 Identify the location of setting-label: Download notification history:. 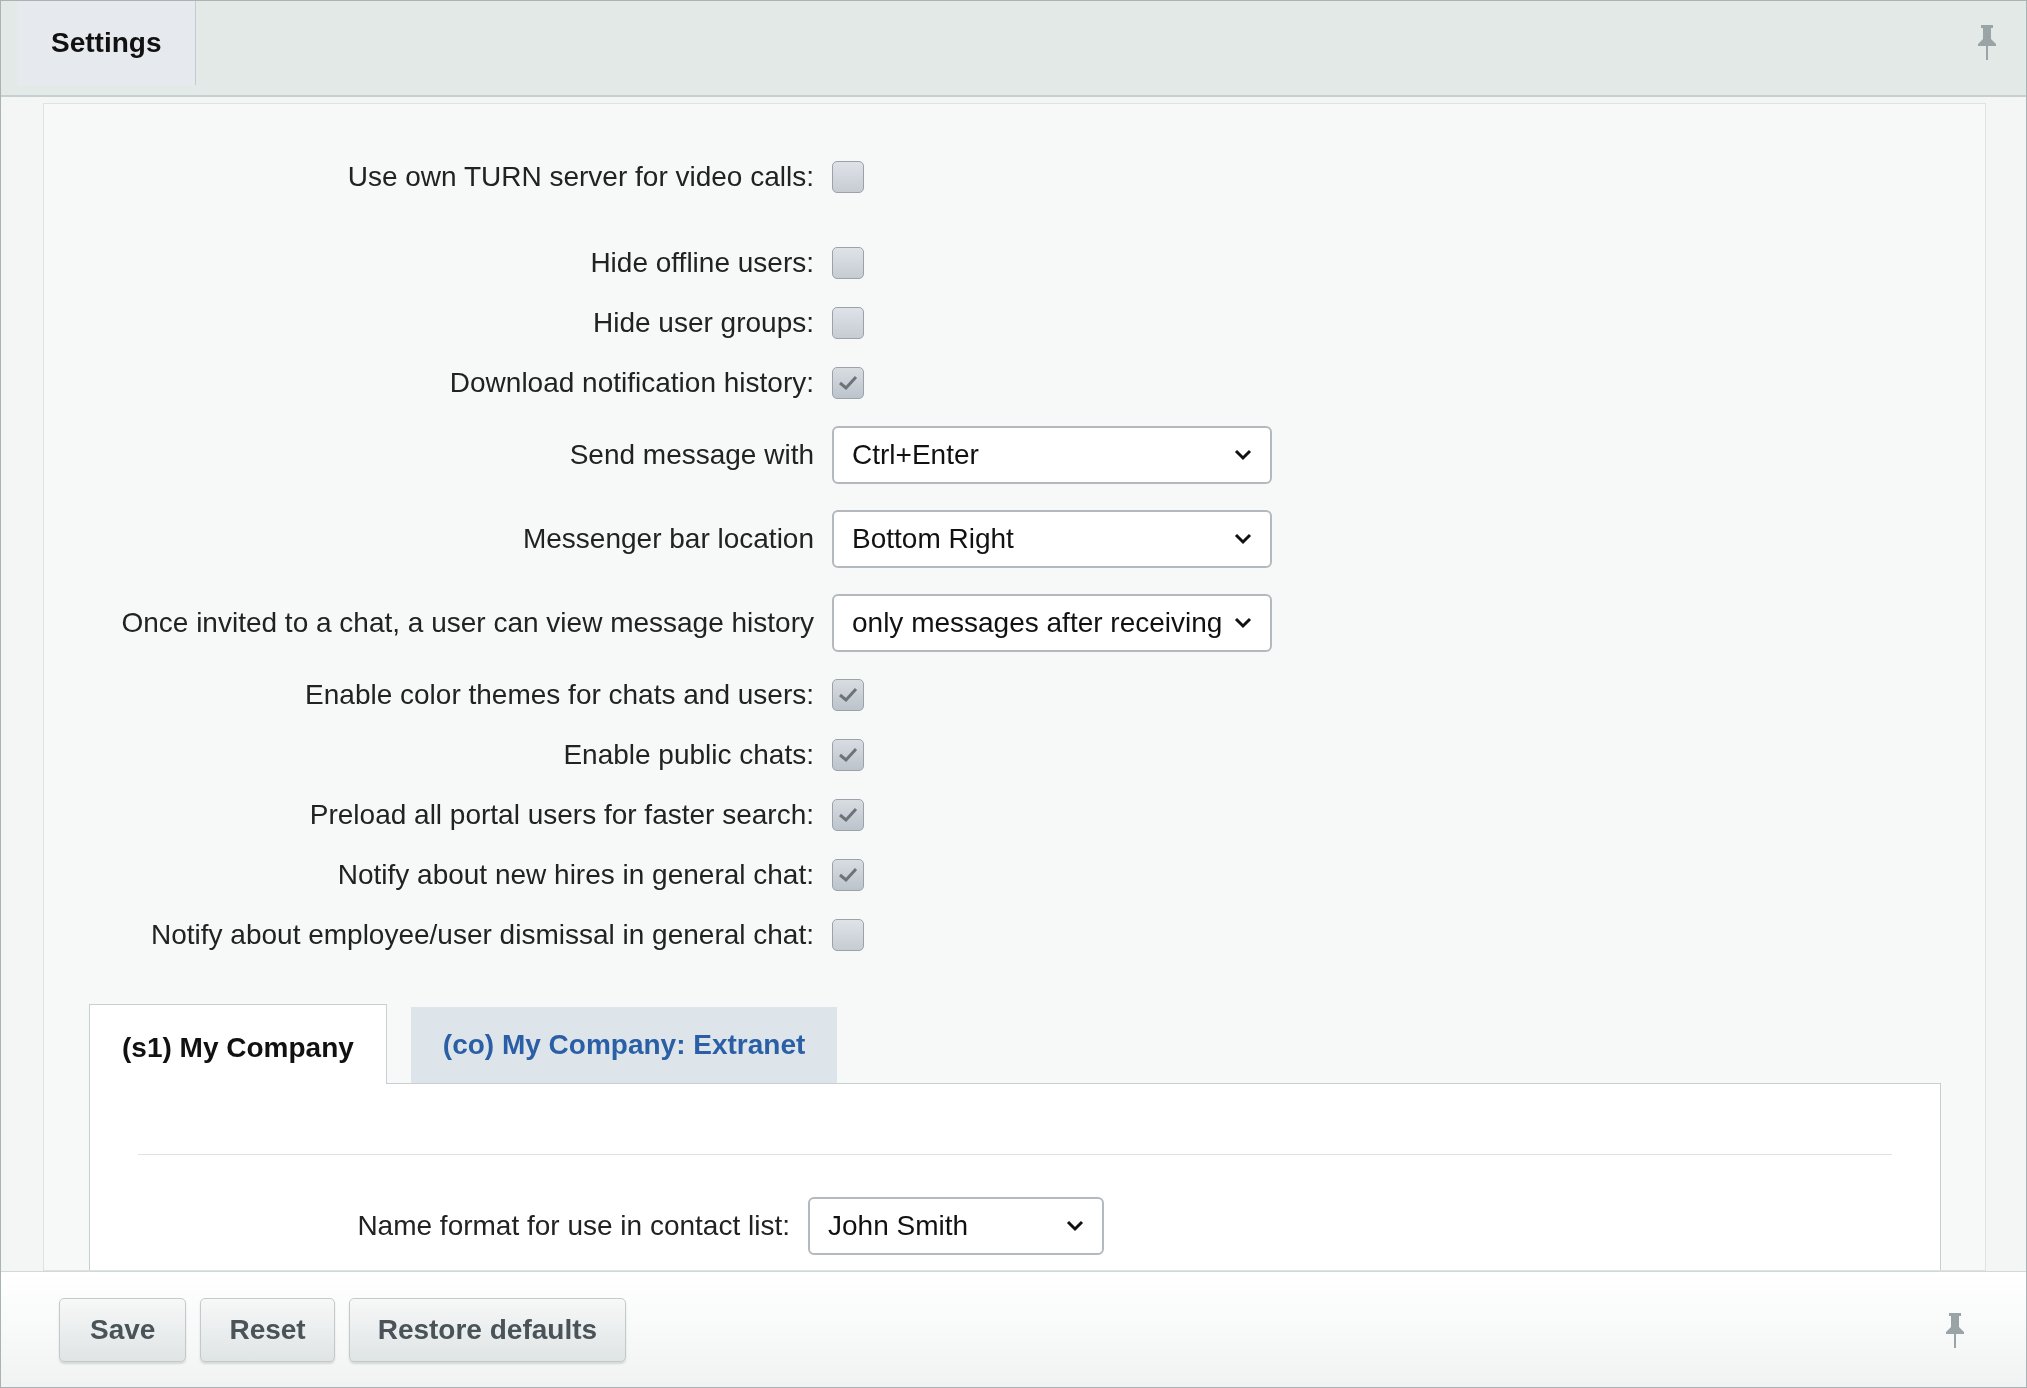
(631, 383).